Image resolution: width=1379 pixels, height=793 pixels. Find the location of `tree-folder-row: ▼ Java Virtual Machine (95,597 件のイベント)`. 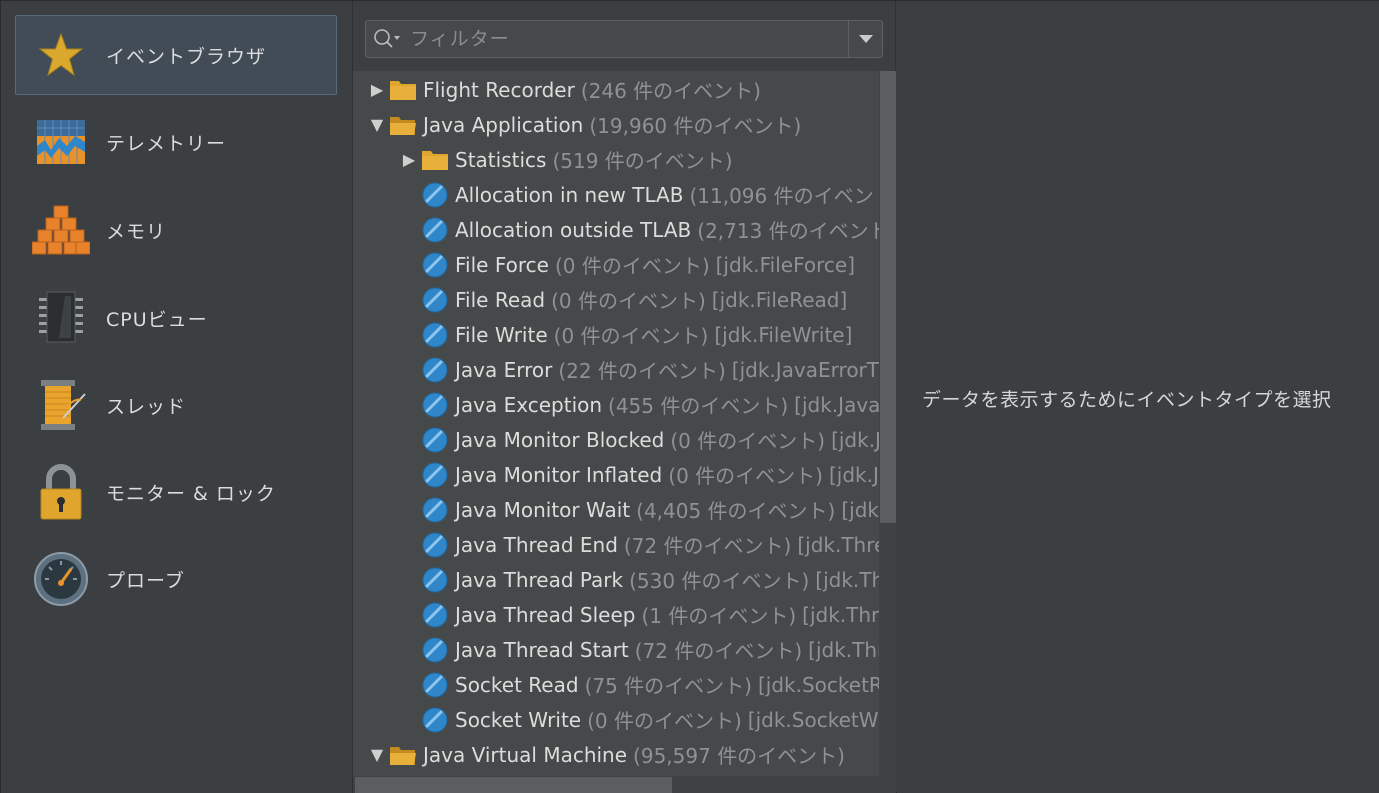

tree-folder-row: ▼ Java Virtual Machine (95,597 件のイベント) is located at coordinates (616, 754).